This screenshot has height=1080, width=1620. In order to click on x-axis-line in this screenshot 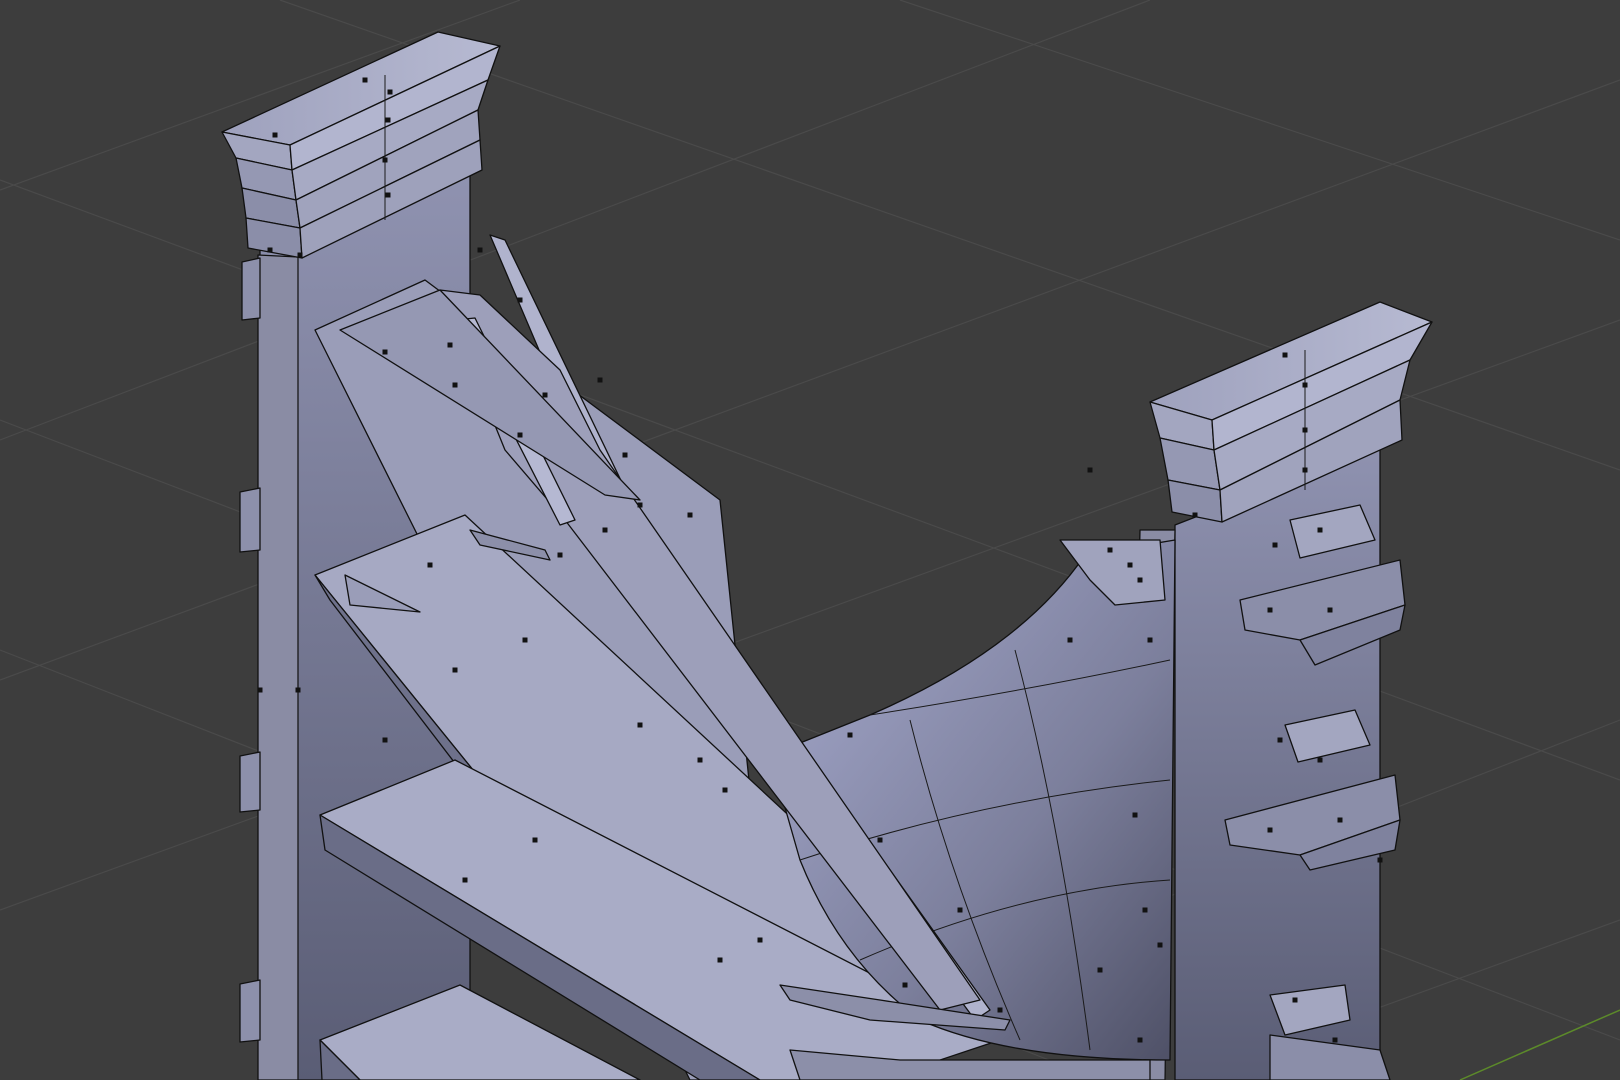, I will do `click(1539, 1044)`.